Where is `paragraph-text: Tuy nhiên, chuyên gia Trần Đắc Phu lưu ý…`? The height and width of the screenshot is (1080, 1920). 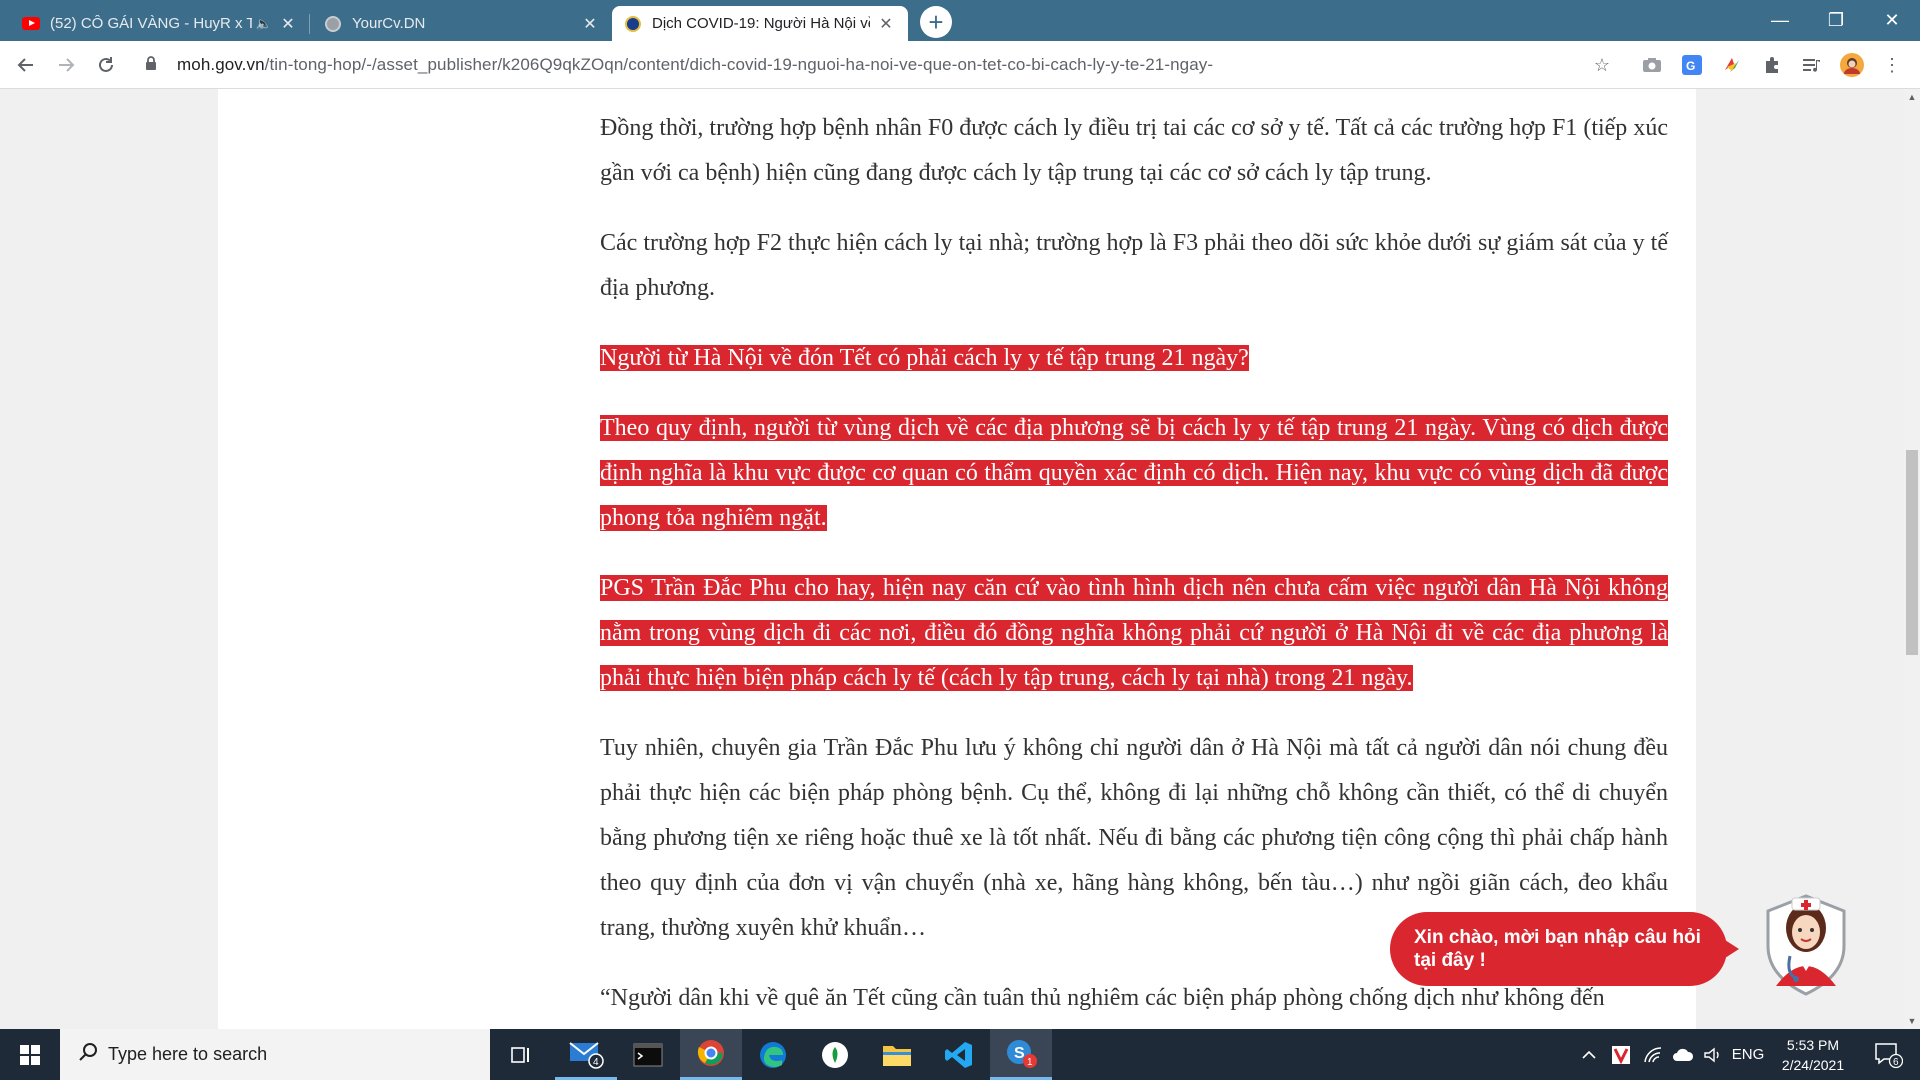
paragraph-text: Tuy nhiên, chuyên gia Trần Đắc Phu lưu ý… is located at coordinates (1134, 838).